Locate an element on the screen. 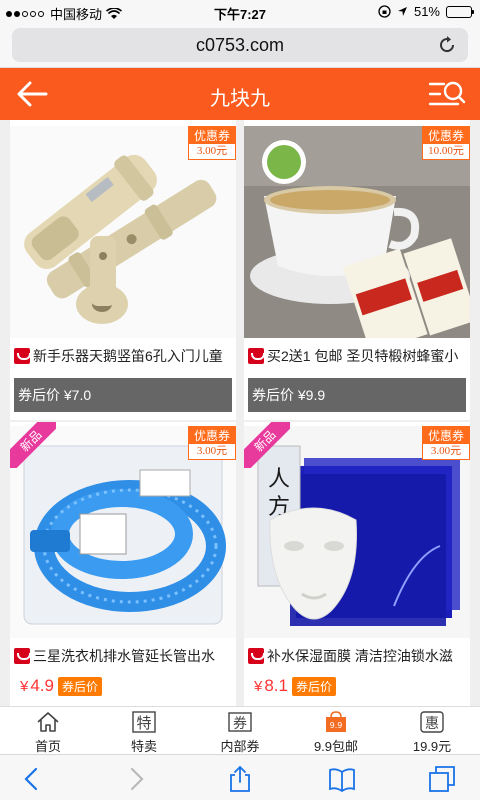  share-icon is located at coordinates (240, 779).